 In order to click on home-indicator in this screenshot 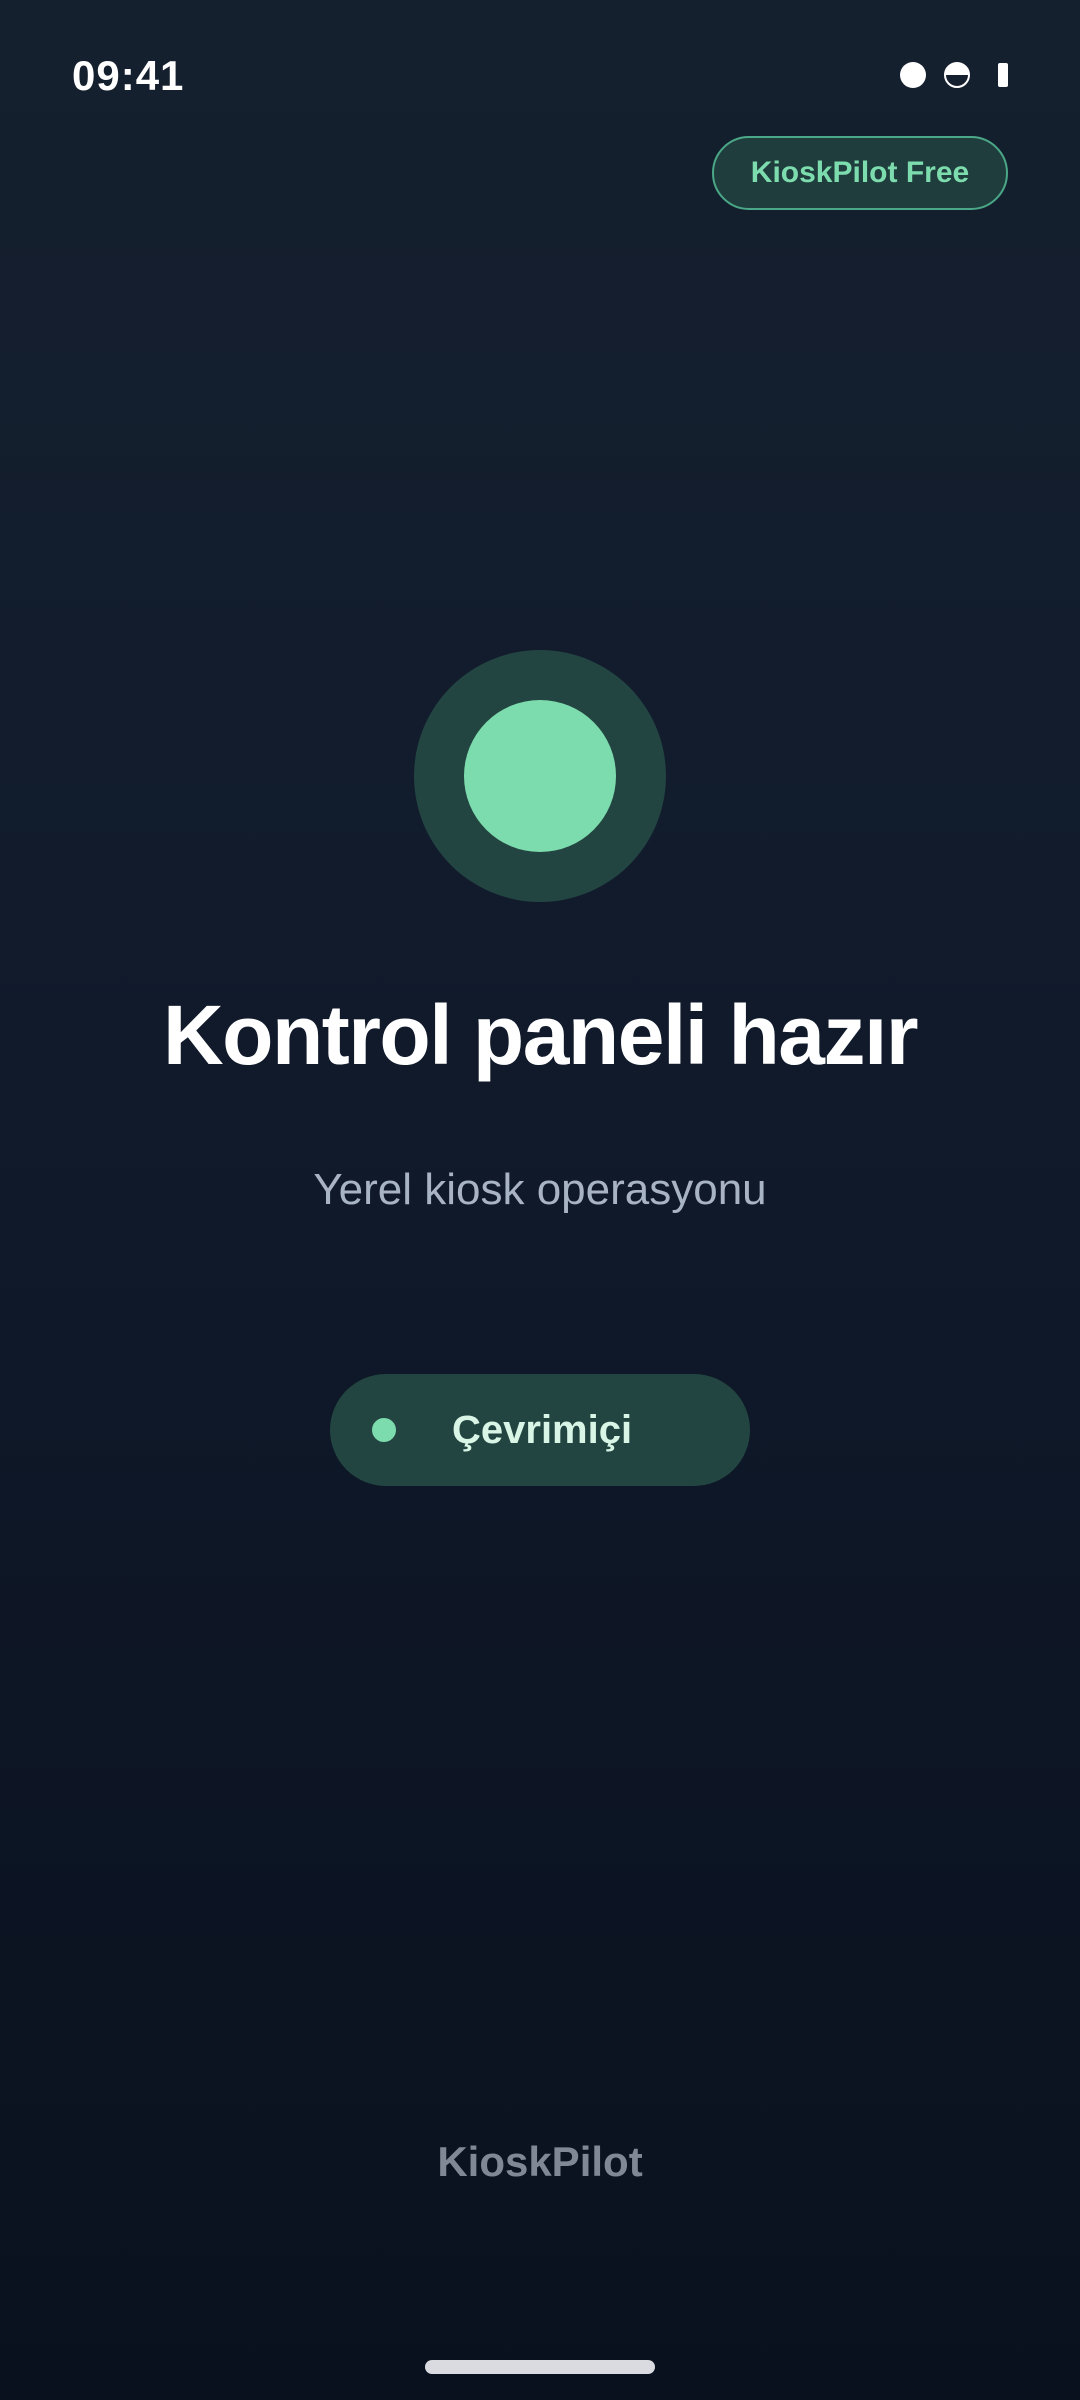, I will do `click(540, 2367)`.